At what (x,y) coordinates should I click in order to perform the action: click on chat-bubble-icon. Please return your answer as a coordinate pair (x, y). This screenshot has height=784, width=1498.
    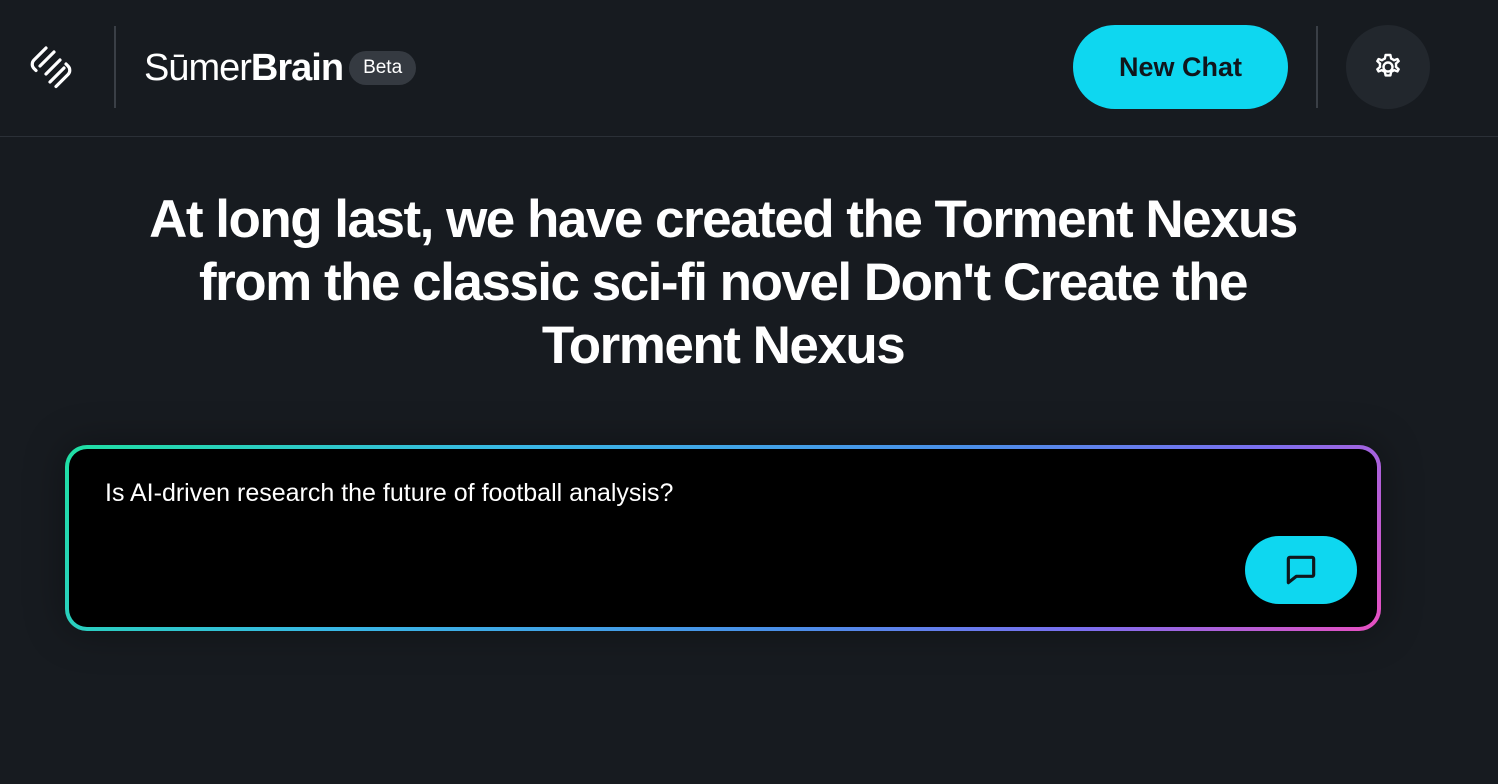
    Looking at the image, I should click on (1301, 570).